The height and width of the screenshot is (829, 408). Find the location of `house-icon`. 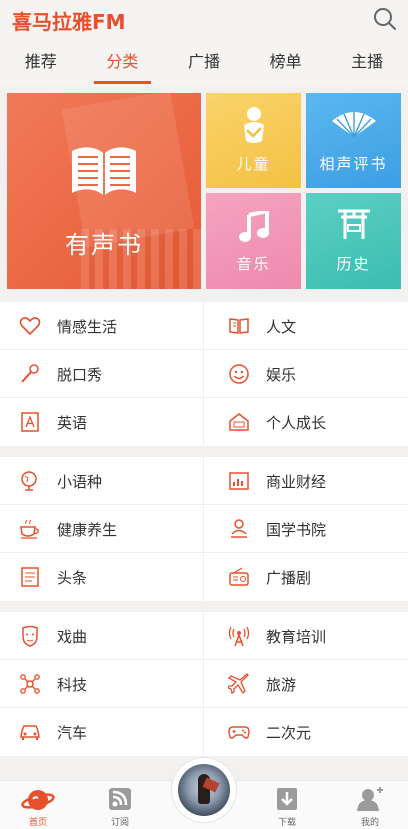

house-icon is located at coordinates (239, 422).